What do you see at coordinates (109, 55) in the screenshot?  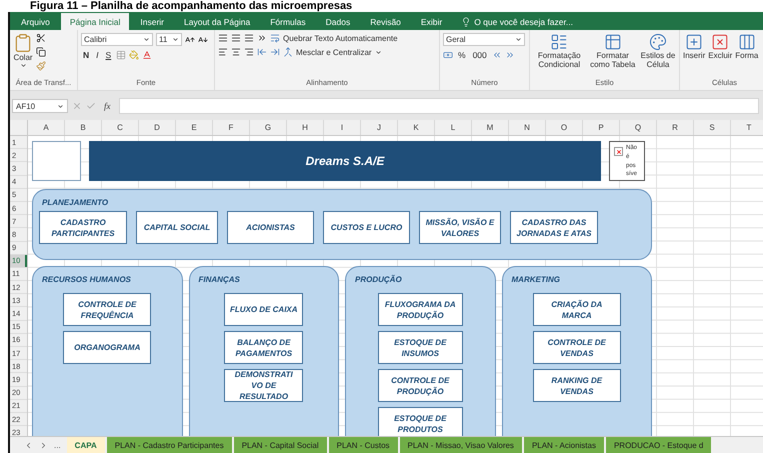 I see `underline-button: S` at bounding box center [109, 55].